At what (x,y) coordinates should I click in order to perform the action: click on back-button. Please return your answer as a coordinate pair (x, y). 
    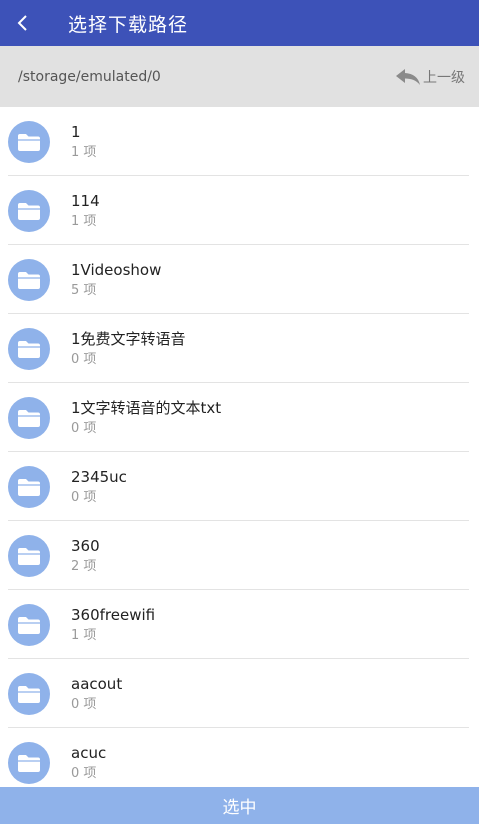
    Looking at the image, I should click on (23, 23).